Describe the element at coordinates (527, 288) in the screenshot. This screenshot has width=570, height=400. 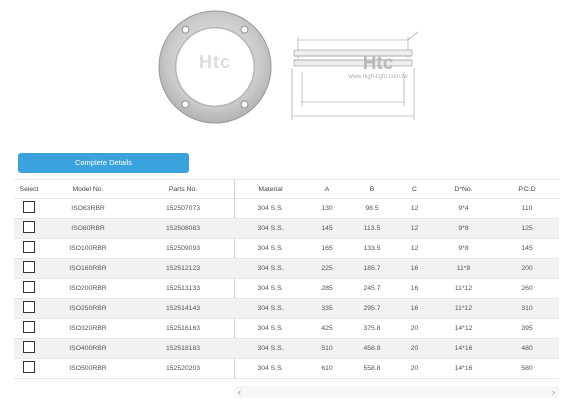
I see `pcd-cell: 260` at that location.